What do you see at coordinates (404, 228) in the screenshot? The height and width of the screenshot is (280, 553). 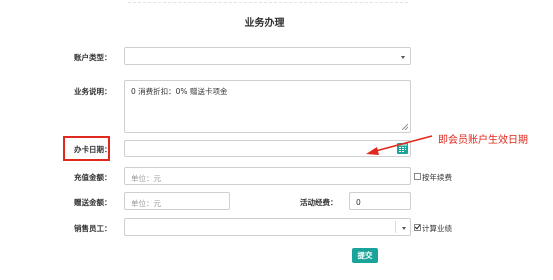 I see `chevron-down-icon` at bounding box center [404, 228].